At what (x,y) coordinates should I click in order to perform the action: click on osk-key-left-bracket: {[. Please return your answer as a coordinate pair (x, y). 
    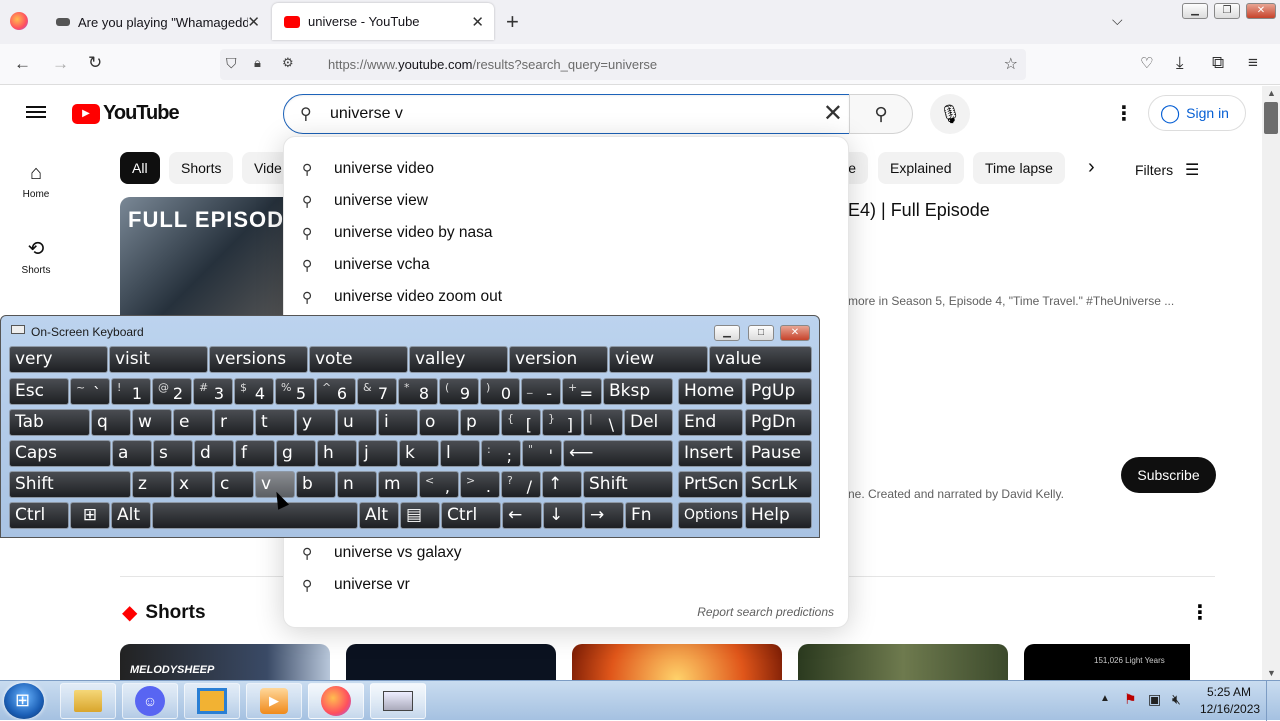
    Looking at the image, I should click on (521, 422).